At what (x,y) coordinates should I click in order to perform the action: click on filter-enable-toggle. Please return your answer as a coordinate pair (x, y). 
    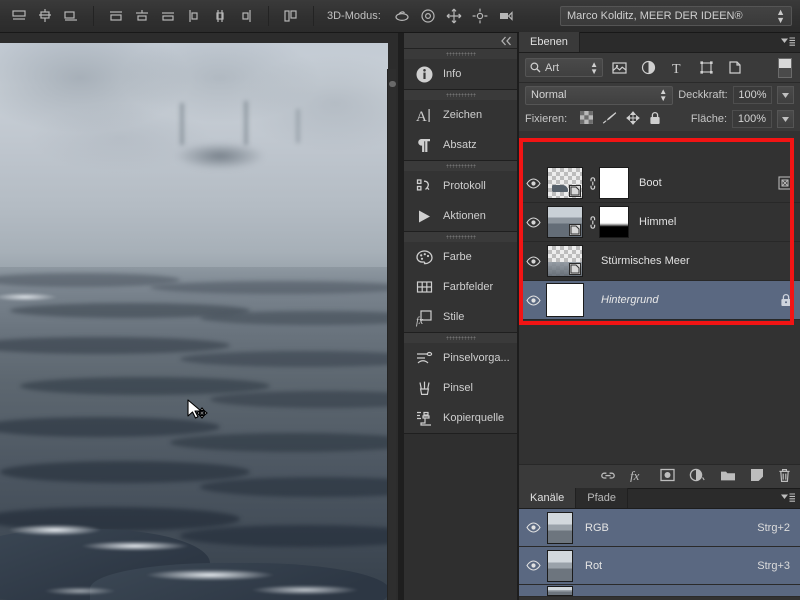
    Looking at the image, I should click on (785, 67).